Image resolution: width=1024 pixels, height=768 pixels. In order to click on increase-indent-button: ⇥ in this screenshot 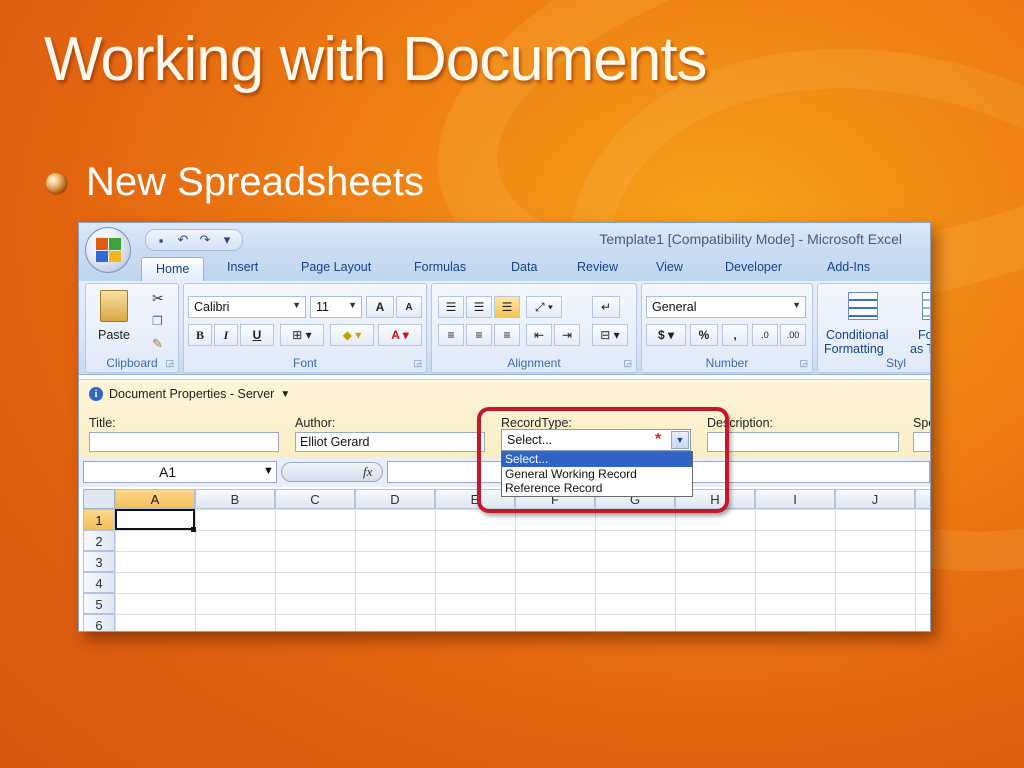, I will do `click(567, 335)`.